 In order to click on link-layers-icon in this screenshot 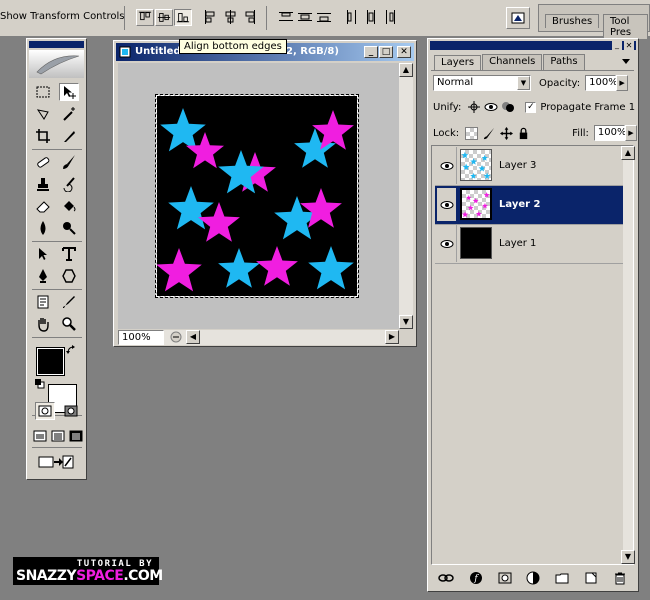, I will do `click(446, 578)`.